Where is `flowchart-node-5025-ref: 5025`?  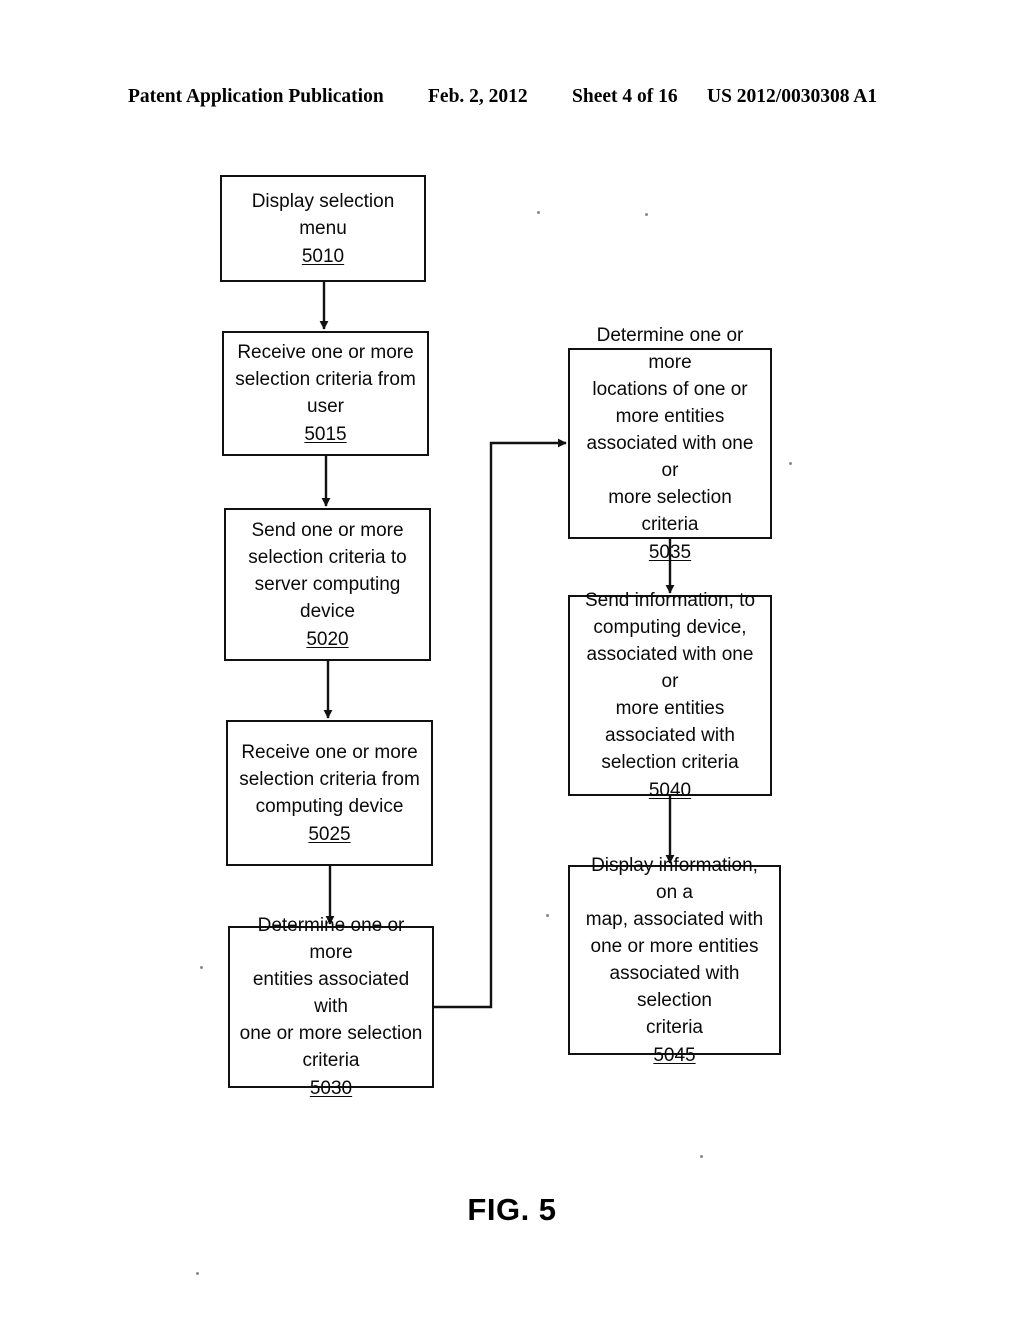 flowchart-node-5025-ref: 5025 is located at coordinates (329, 834).